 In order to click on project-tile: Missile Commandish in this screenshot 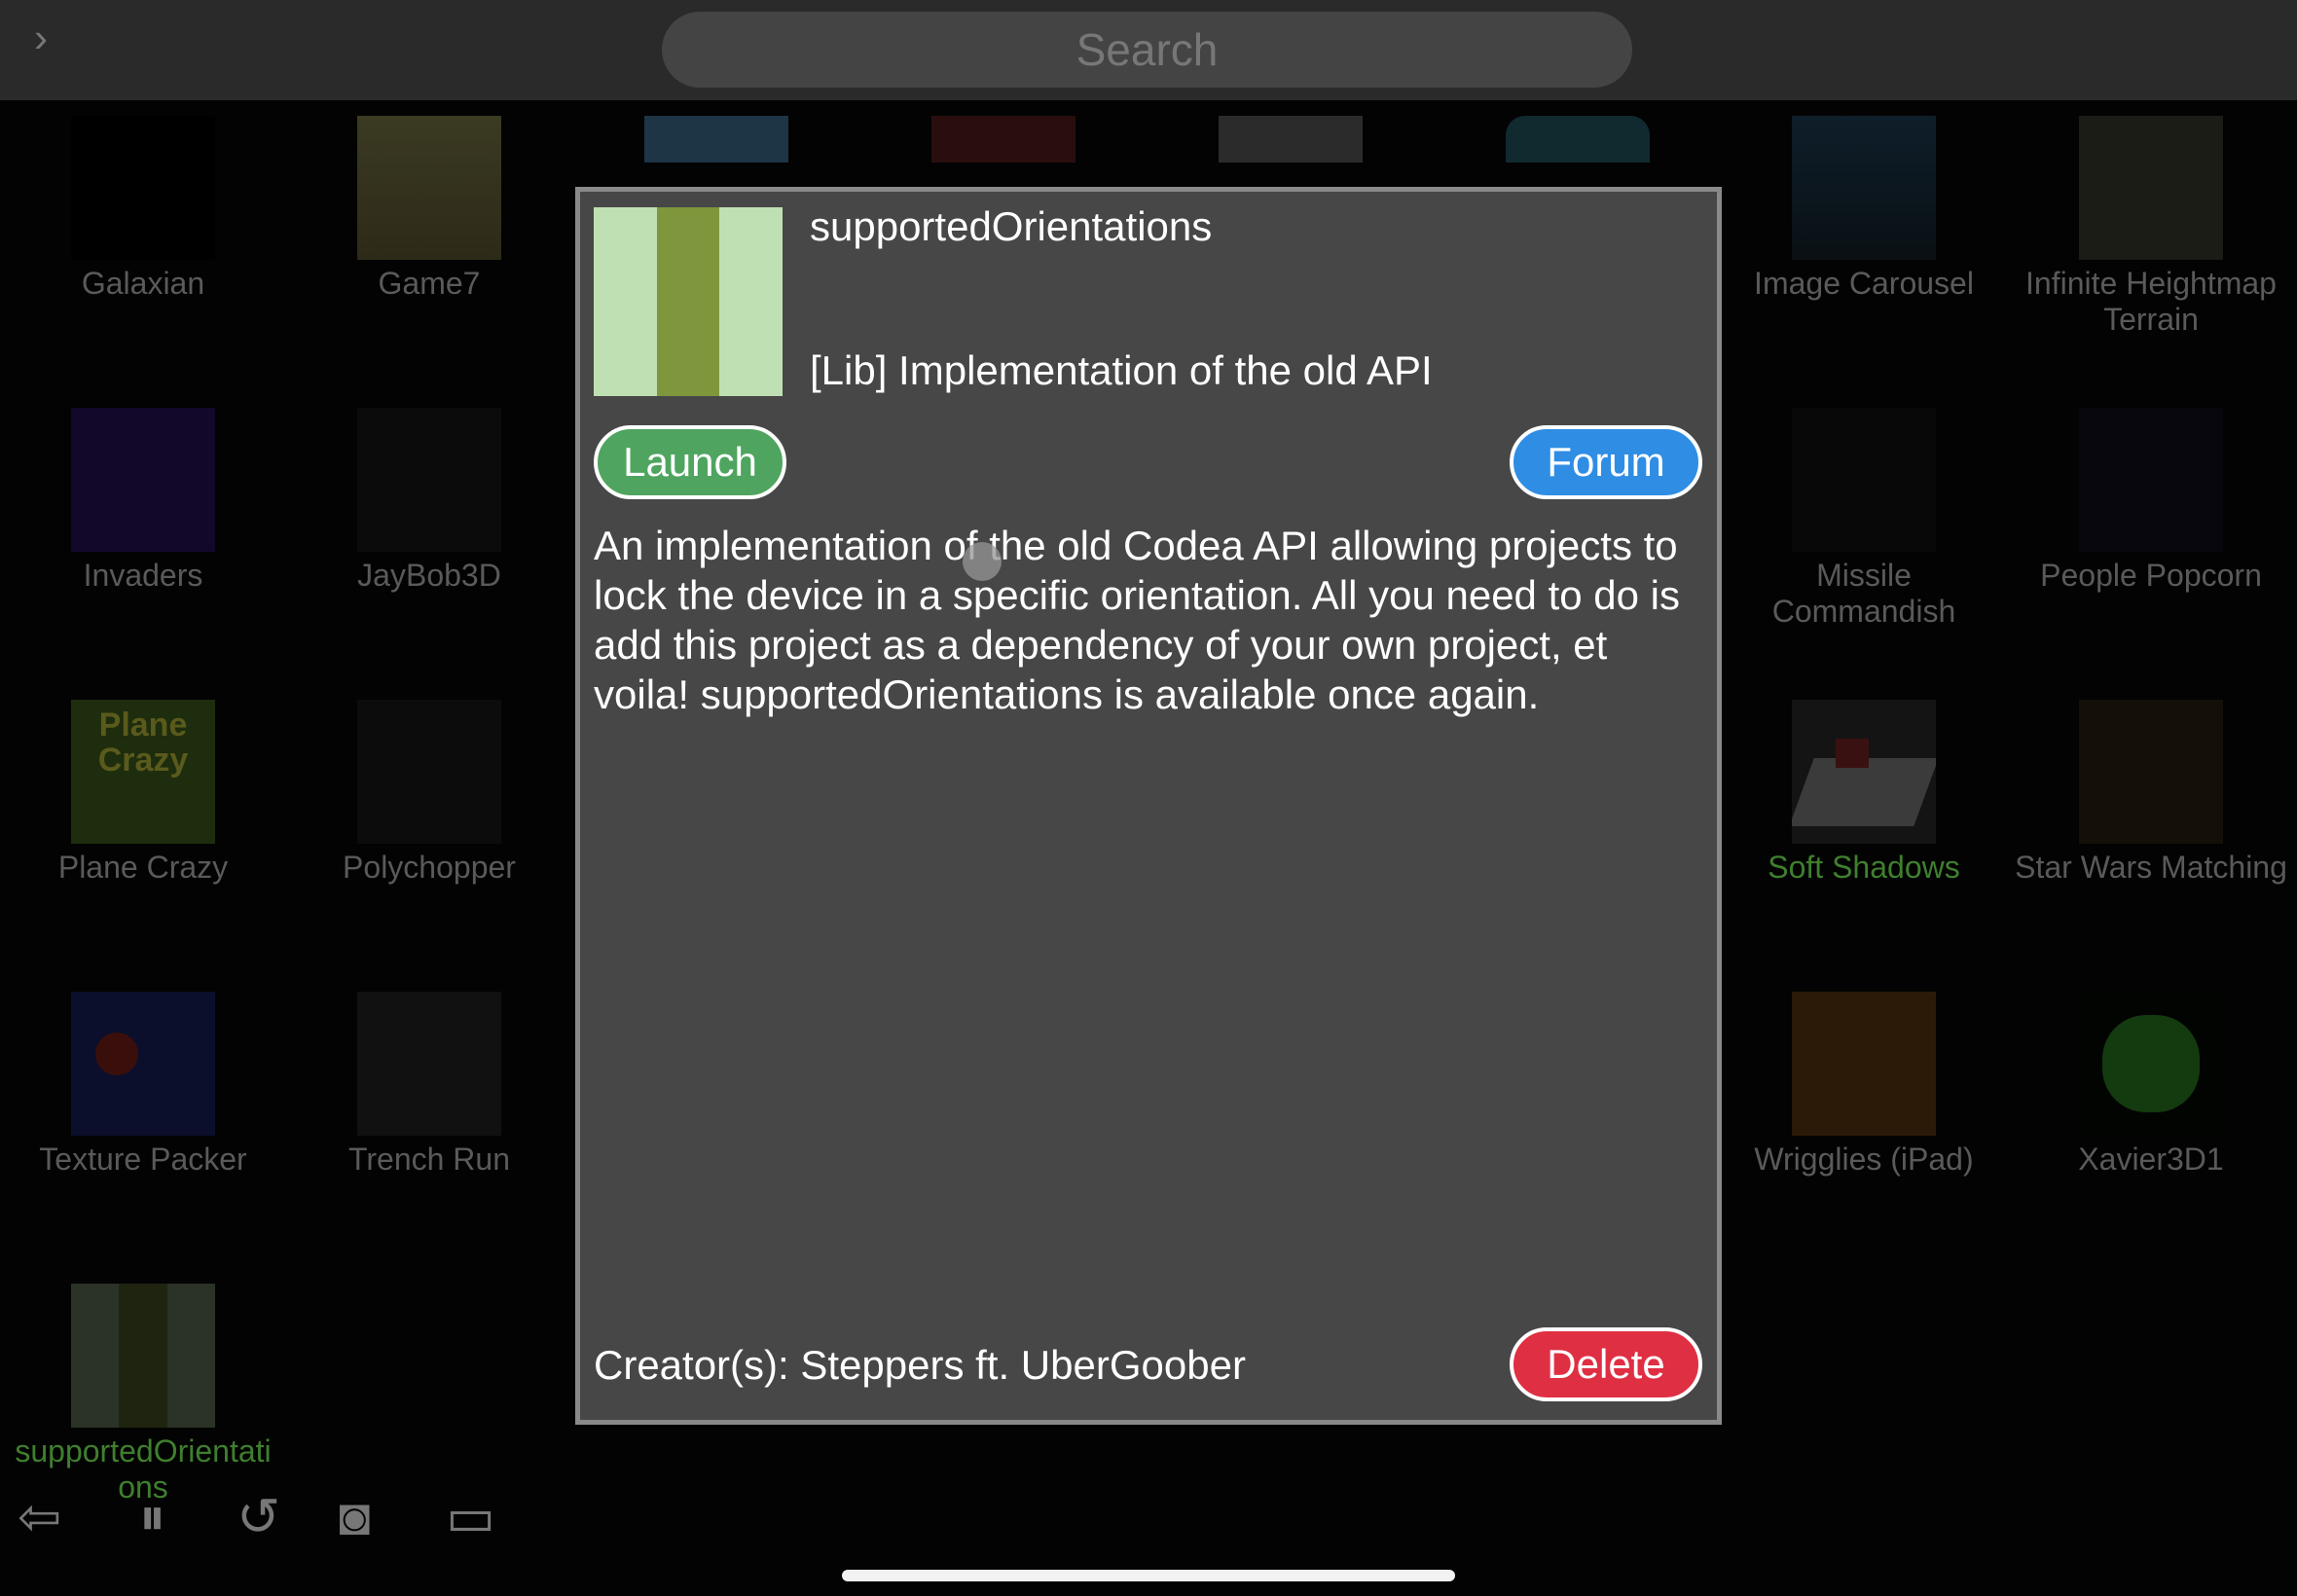, I will do `click(1864, 519)`.